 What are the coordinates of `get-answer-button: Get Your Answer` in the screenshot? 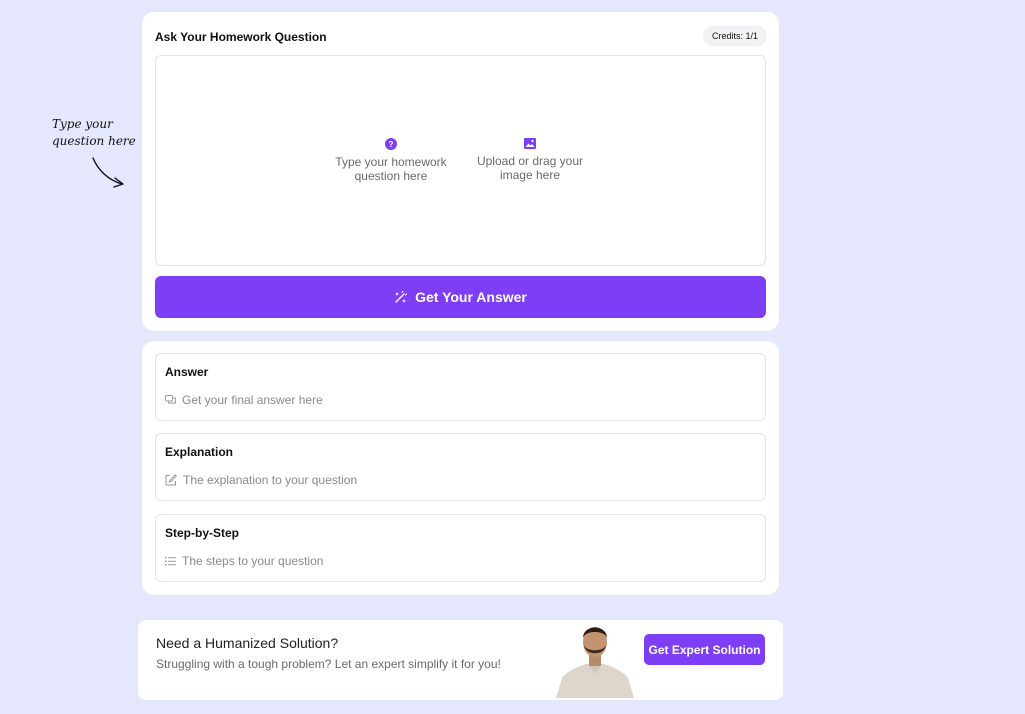 It's located at (460, 297).